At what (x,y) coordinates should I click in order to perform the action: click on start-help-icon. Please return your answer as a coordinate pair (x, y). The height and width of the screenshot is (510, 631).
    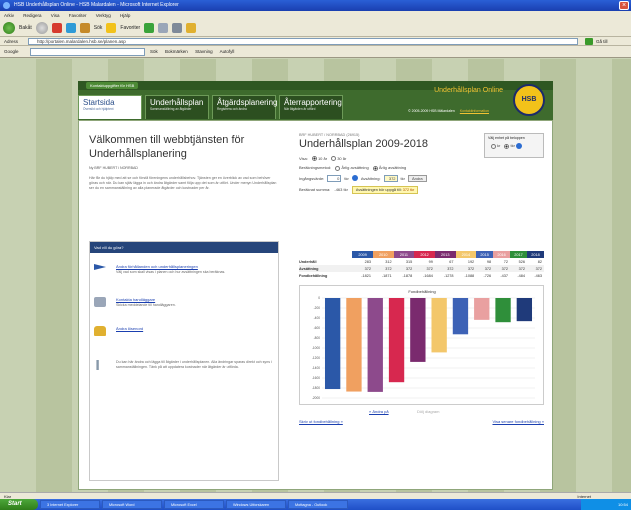
    Looking at the image, I should click on (354, 178).